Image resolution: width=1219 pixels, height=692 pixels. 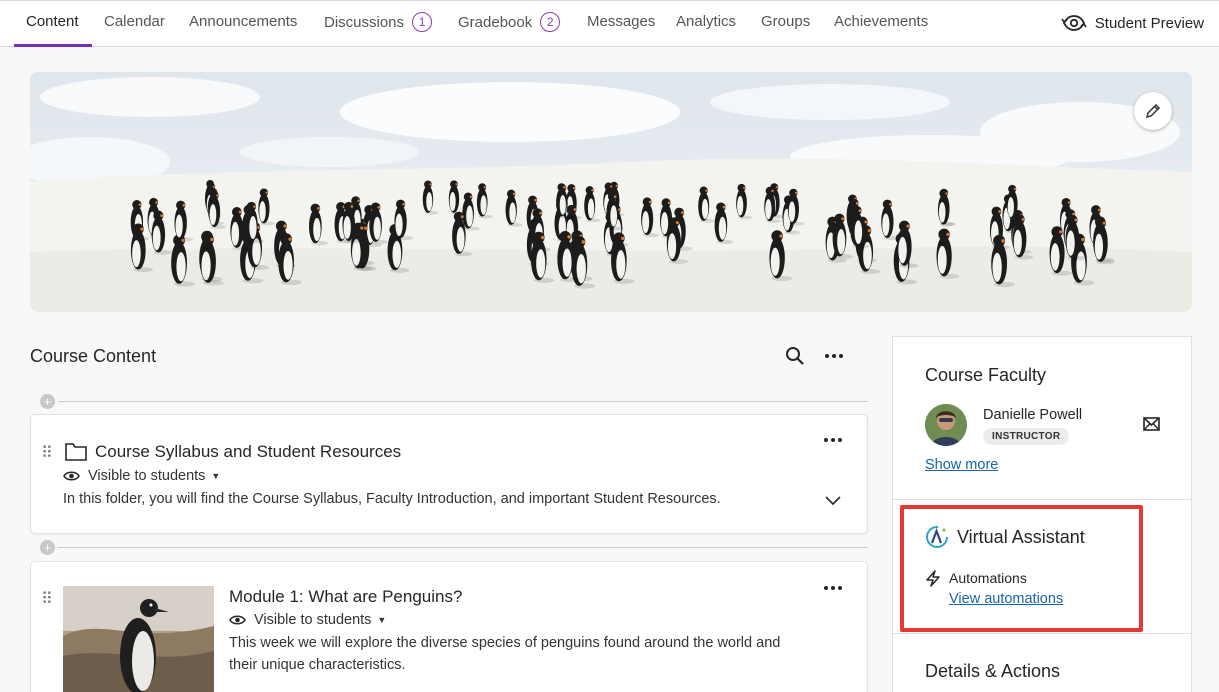 I want to click on tab-label: Content, so click(x=52, y=21).